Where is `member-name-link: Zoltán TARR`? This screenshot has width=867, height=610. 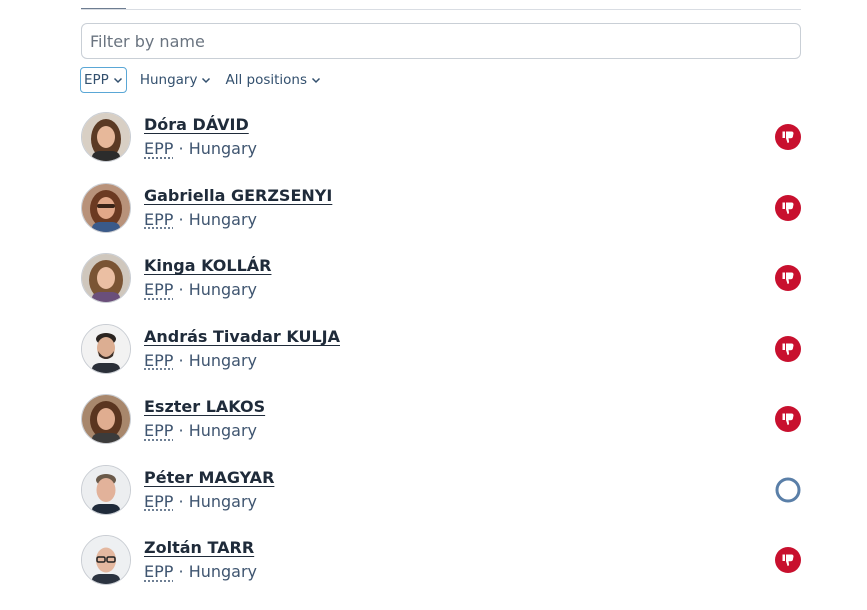
member-name-link: Zoltán TARR is located at coordinates (200, 548).